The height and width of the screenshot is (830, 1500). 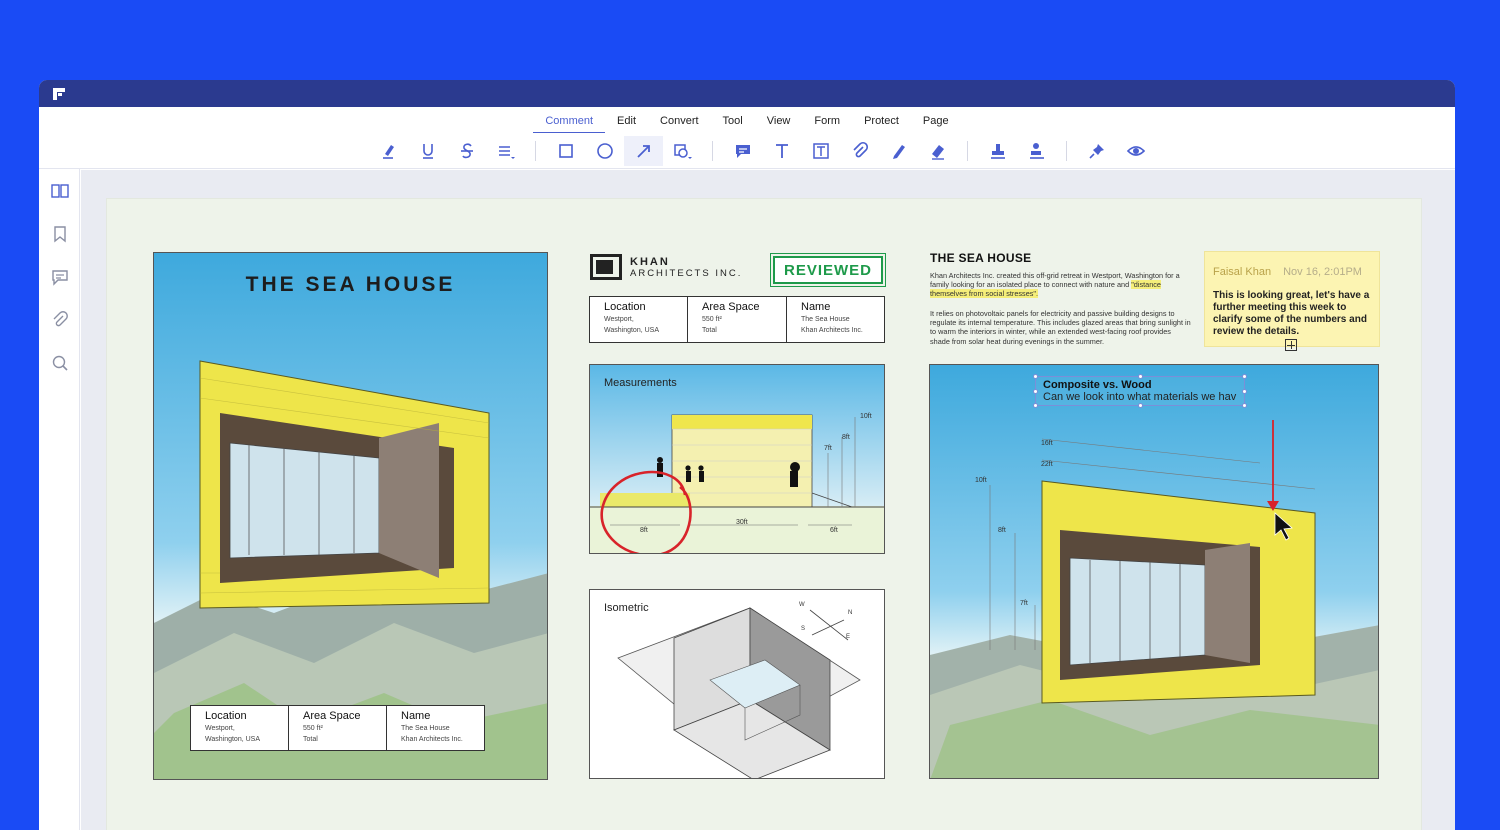 I want to click on arrow-icon, so click(x=643, y=150).